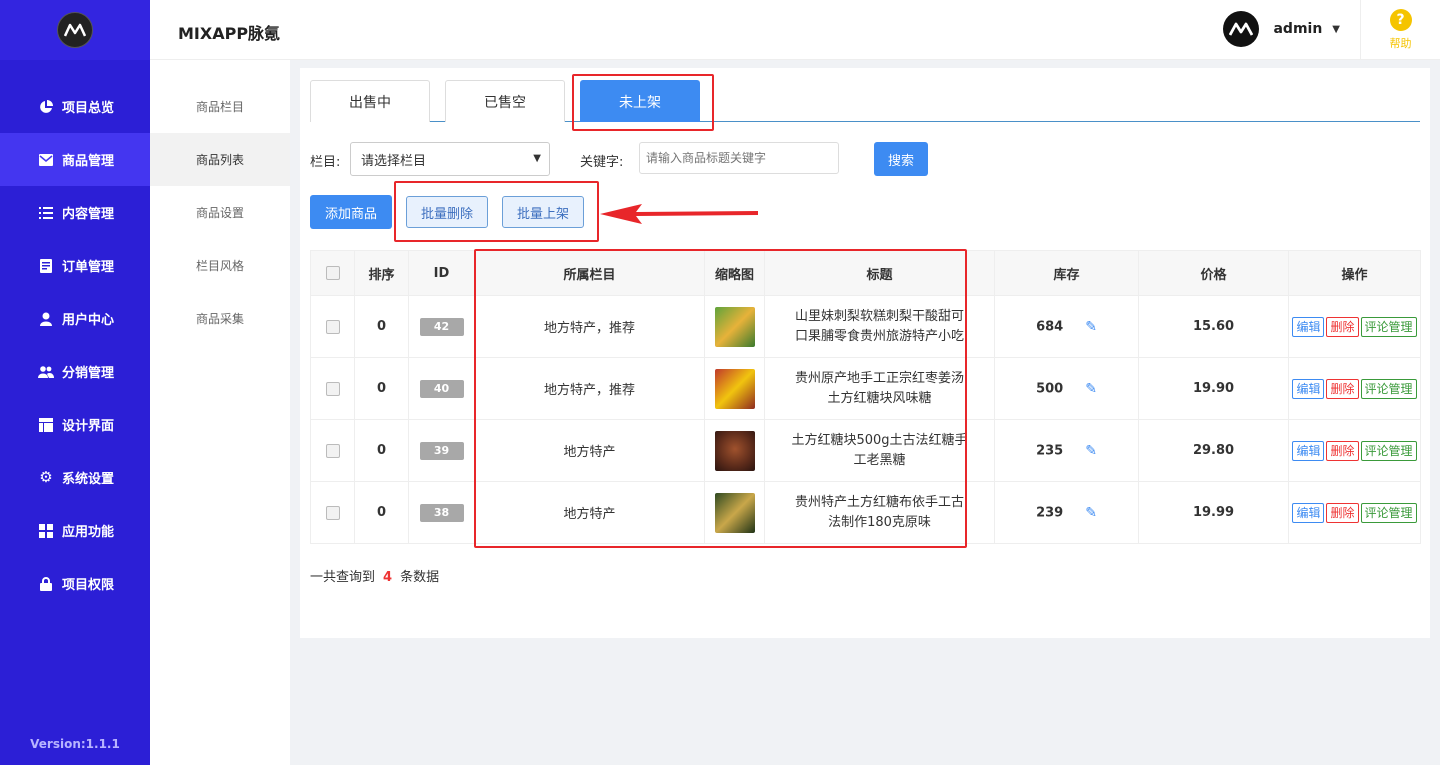  I want to click on sidebar-item-label: 用户中心, so click(88, 320).